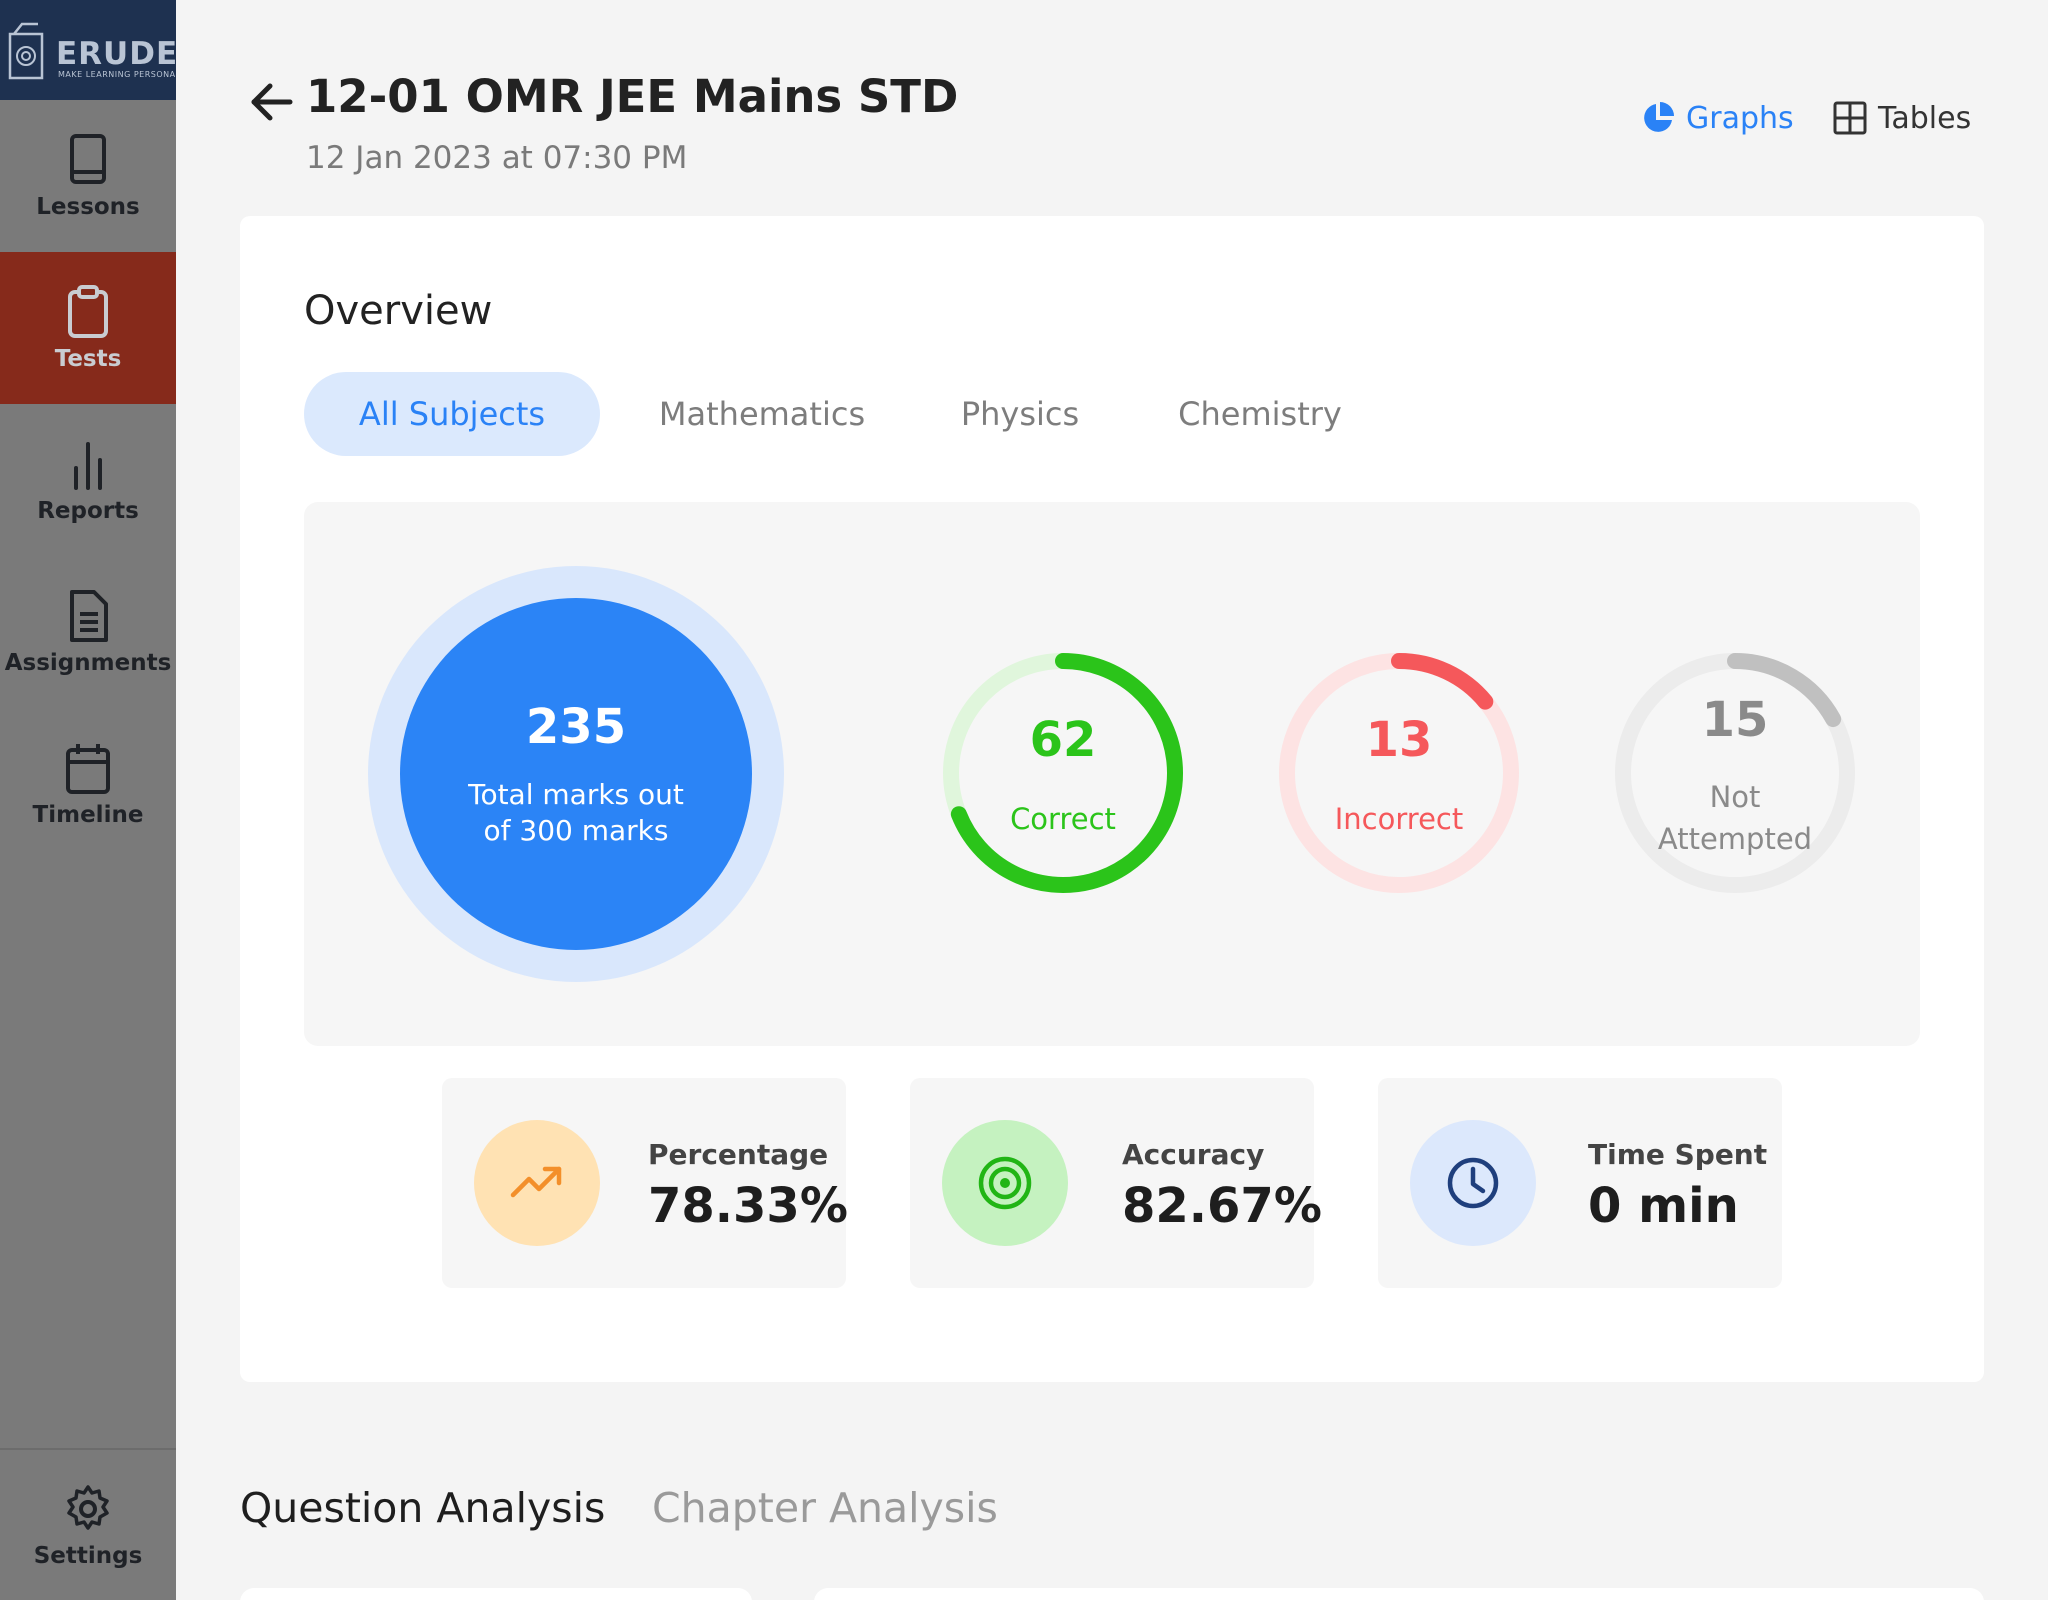 The width and height of the screenshot is (2048, 1600). I want to click on question-analysis-card, so click(496, 1594).